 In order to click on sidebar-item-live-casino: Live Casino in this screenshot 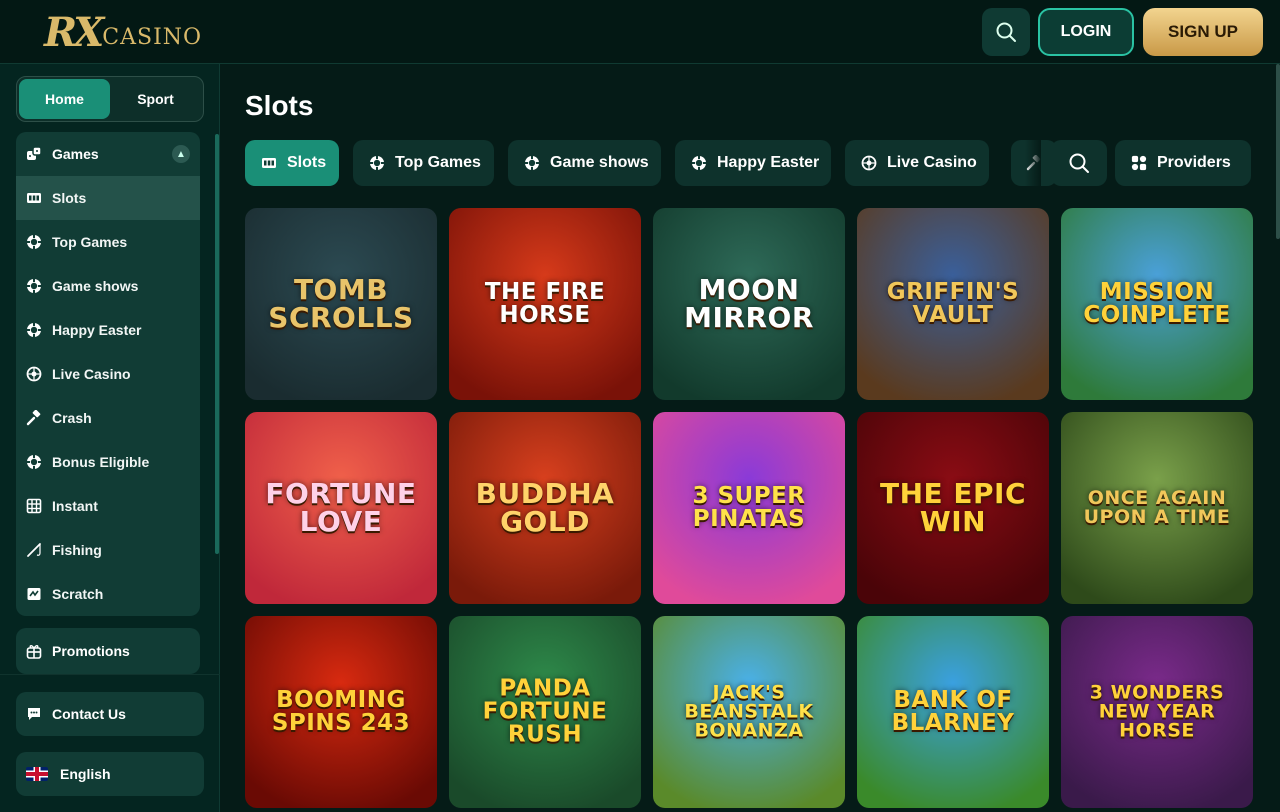, I will do `click(108, 374)`.